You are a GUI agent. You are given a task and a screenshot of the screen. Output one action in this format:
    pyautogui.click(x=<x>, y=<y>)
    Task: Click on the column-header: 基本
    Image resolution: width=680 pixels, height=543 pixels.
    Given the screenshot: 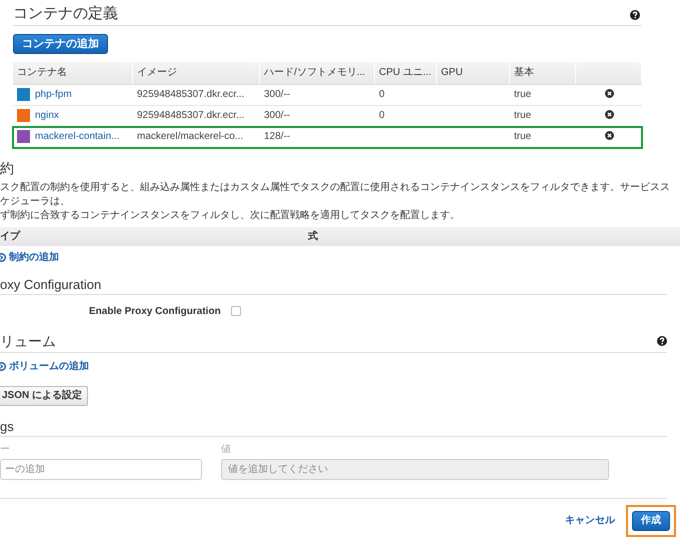 What is the action you would take?
    pyautogui.click(x=524, y=73)
    